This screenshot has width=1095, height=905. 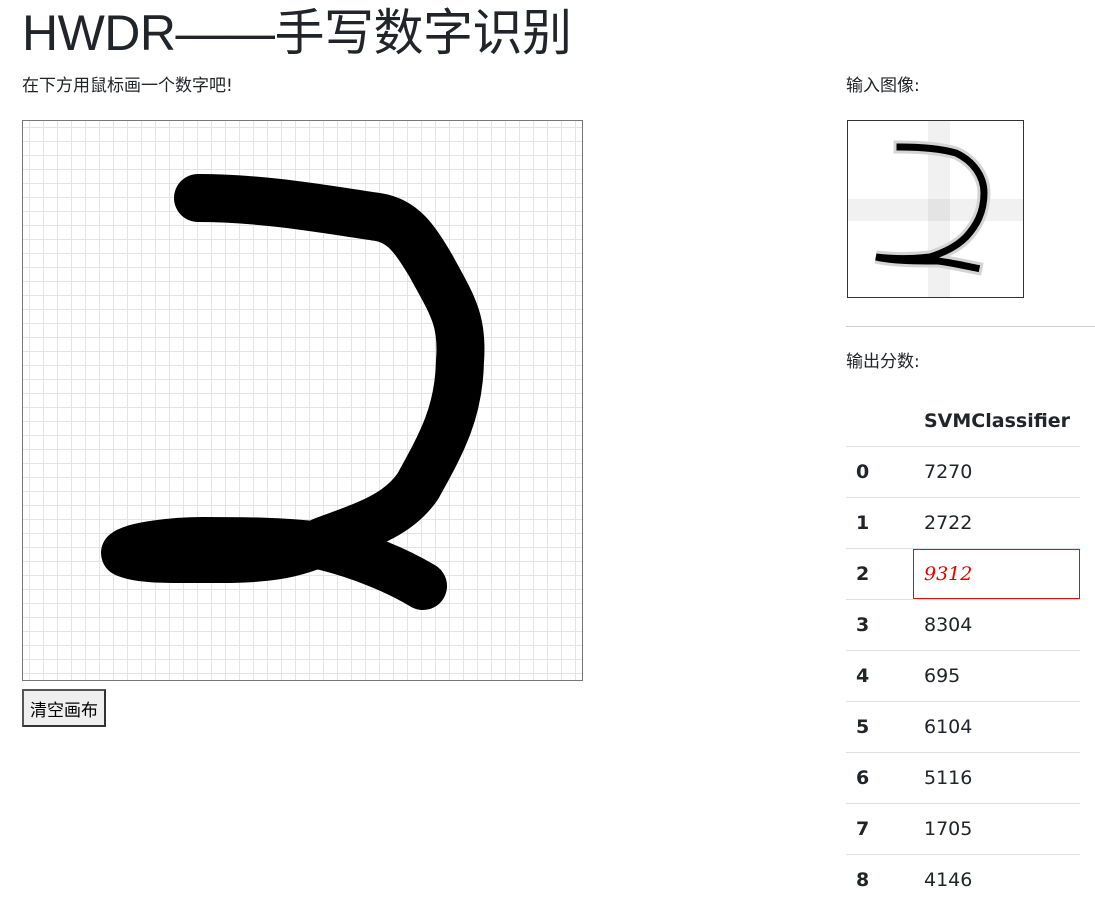 What do you see at coordinates (879, 523) in the screenshot?
I see `digit-label: 1` at bounding box center [879, 523].